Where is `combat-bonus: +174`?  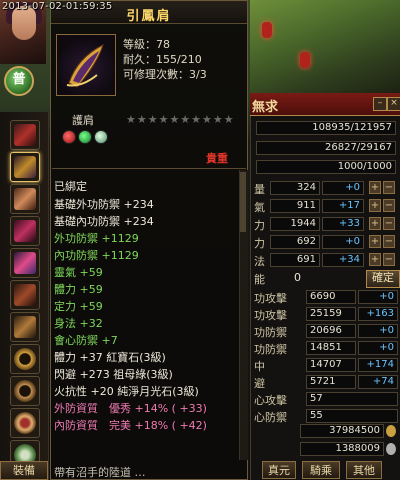 combat-bonus: +174 is located at coordinates (378, 365).